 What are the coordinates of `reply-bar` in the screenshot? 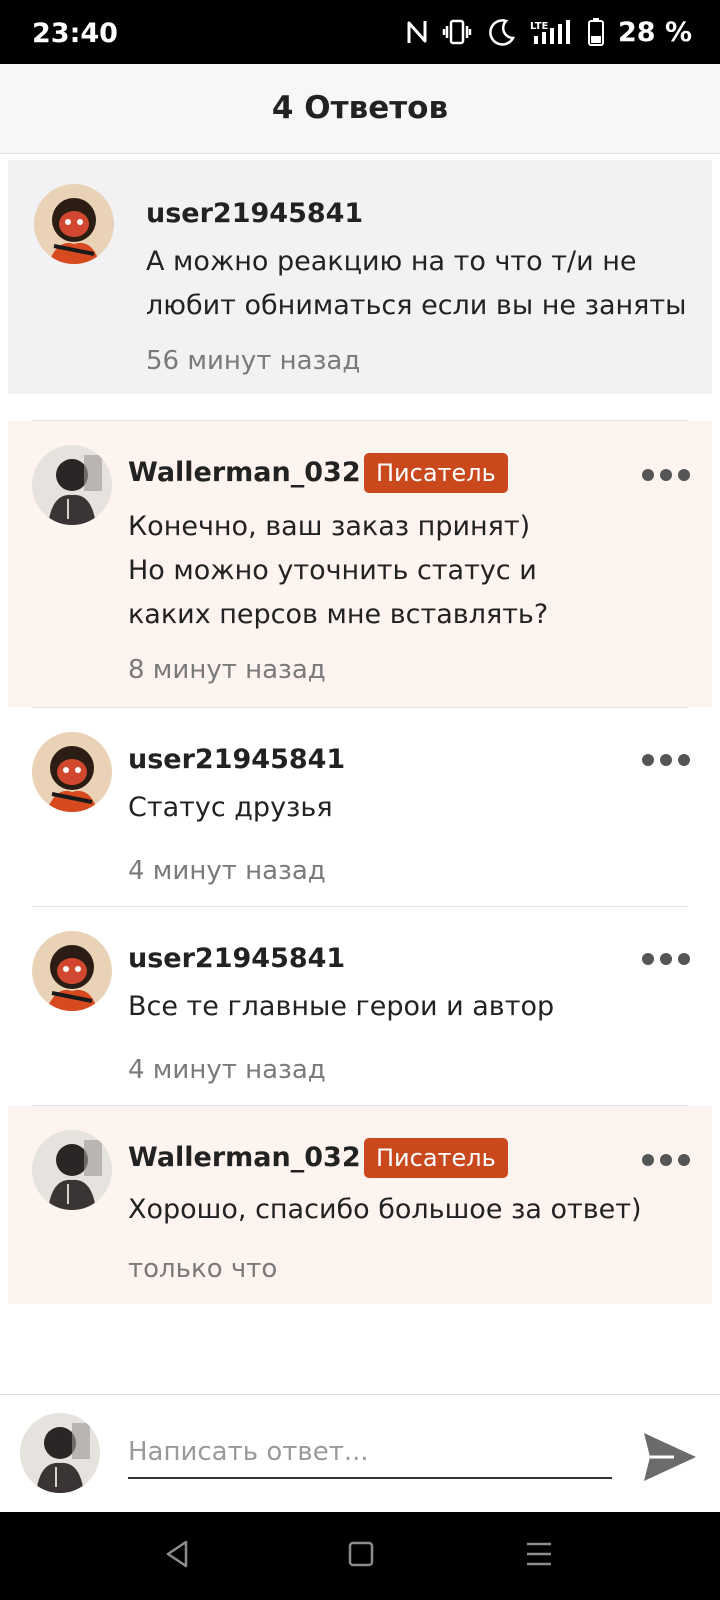 It's located at (360, 1453).